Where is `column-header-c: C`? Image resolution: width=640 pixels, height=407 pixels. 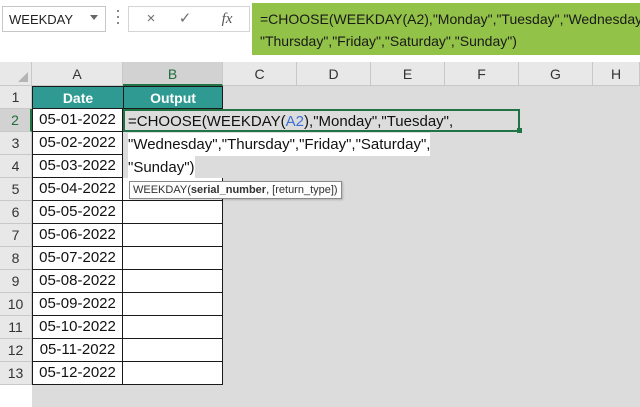 column-header-c: C is located at coordinates (260, 74).